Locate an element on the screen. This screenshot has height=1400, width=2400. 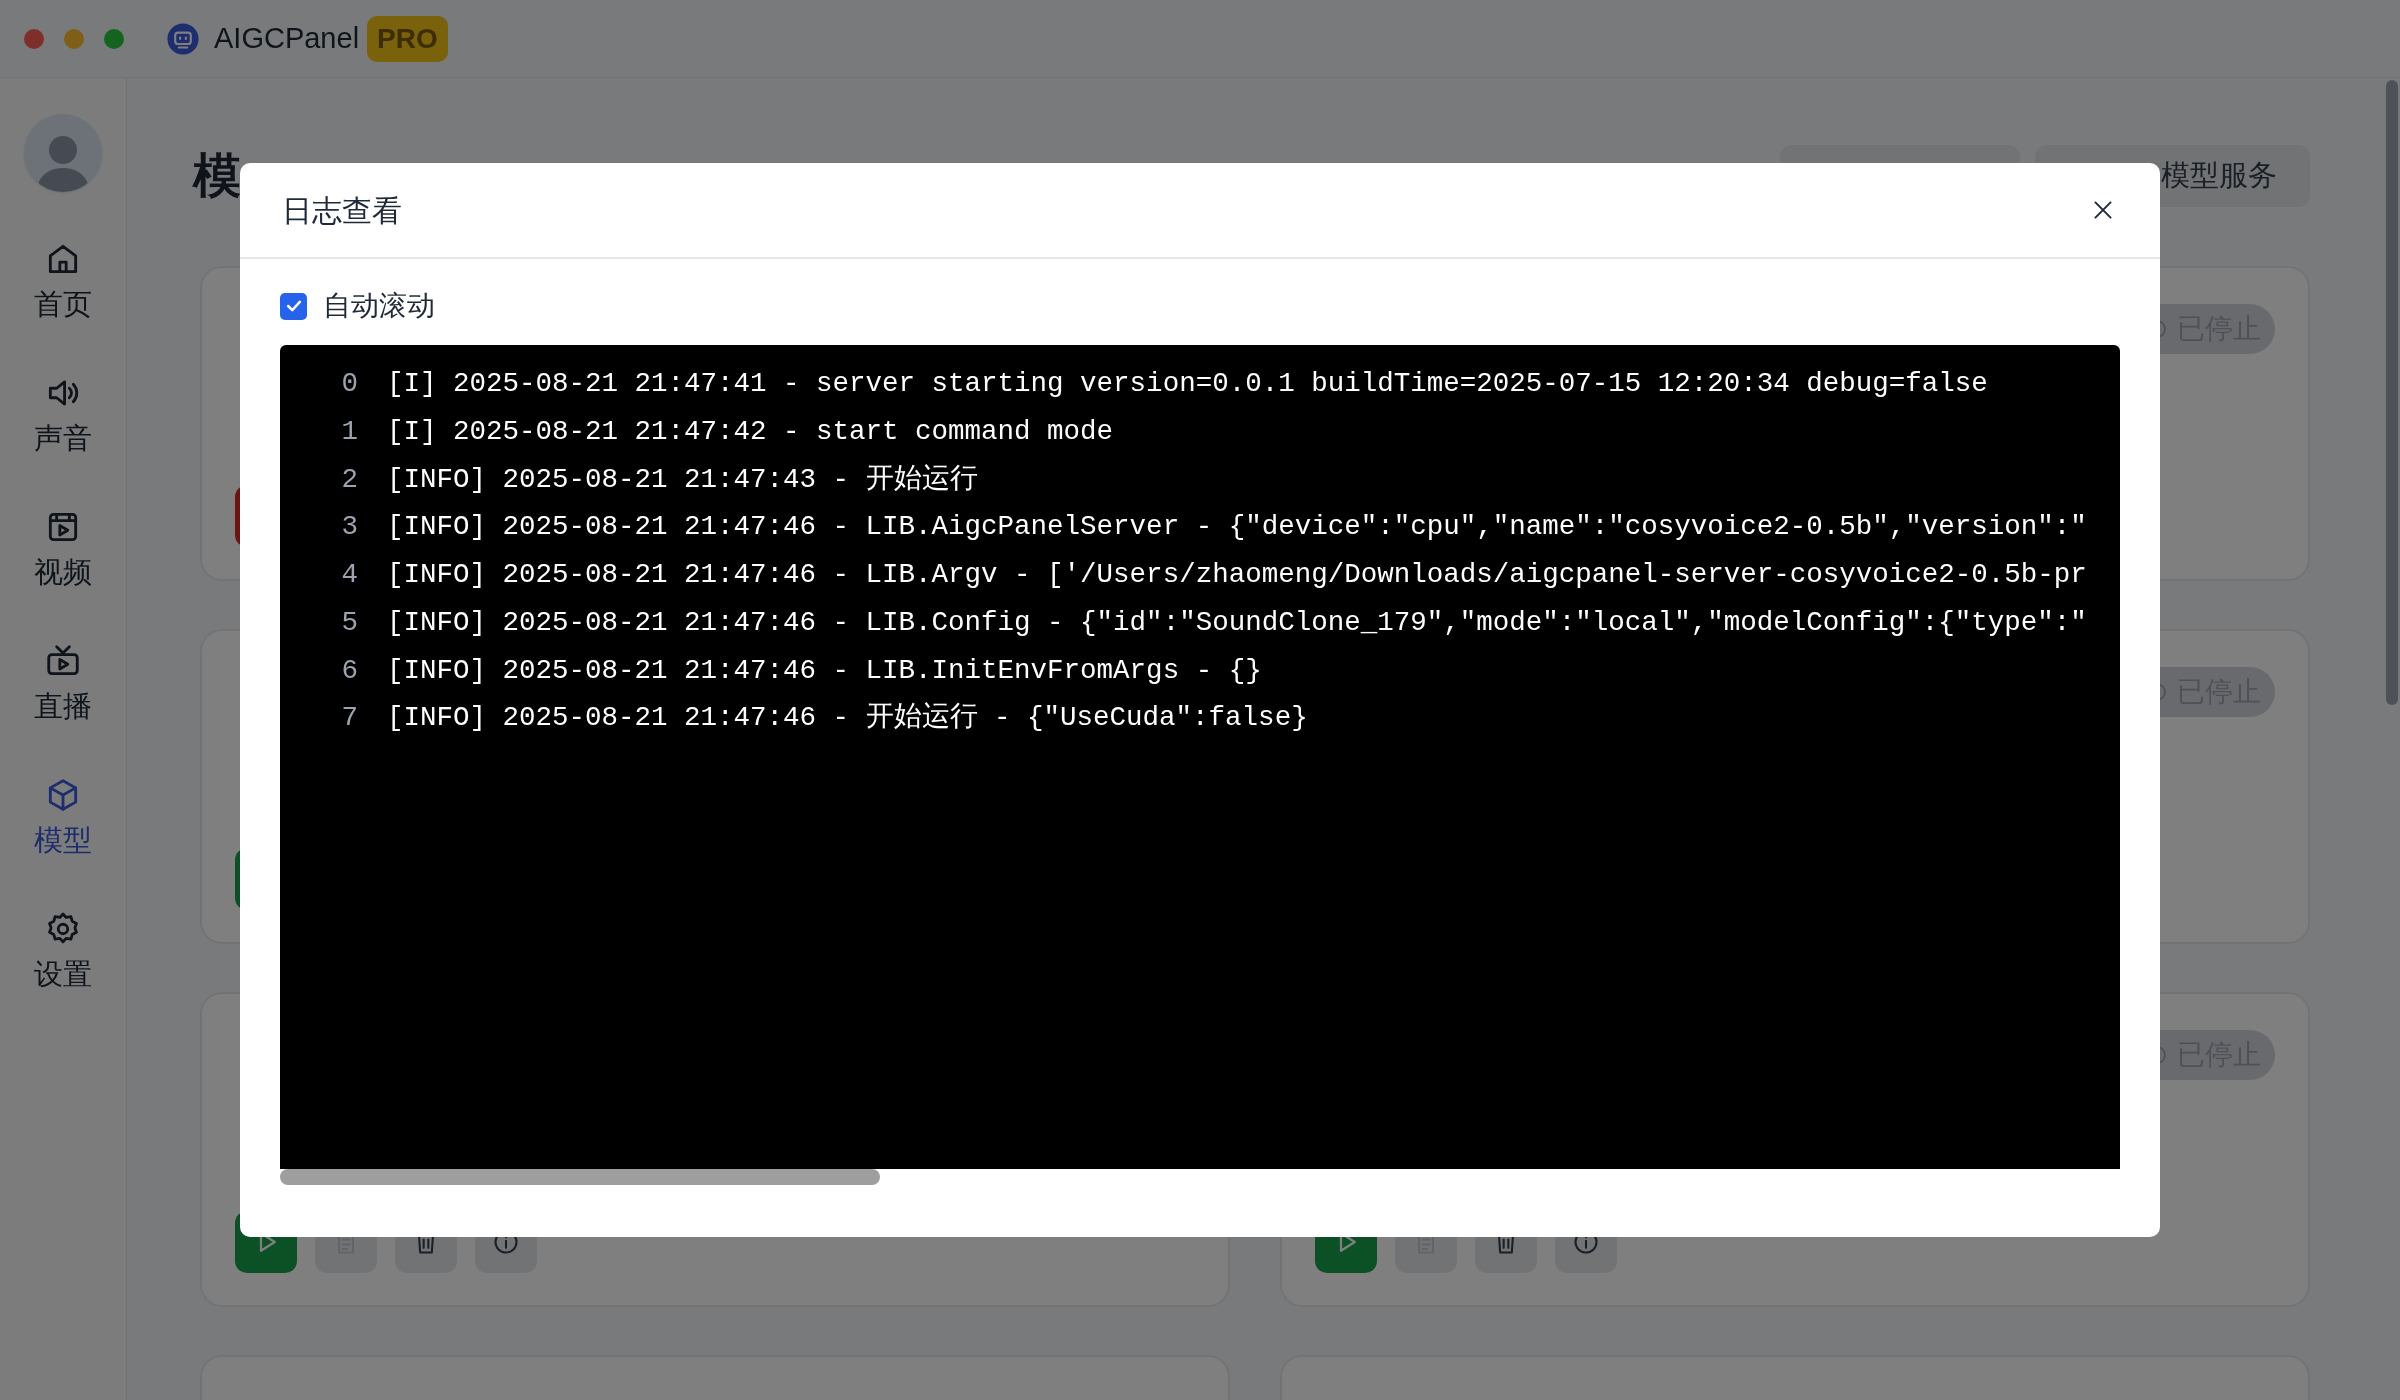
log-line: [INFO] 2025-08-21 21:47:46 - LIB.AigcPanelServer - {"device":"cpu","name":"cosyvoice2-0.5b","version":" is located at coordinates (1237, 527).